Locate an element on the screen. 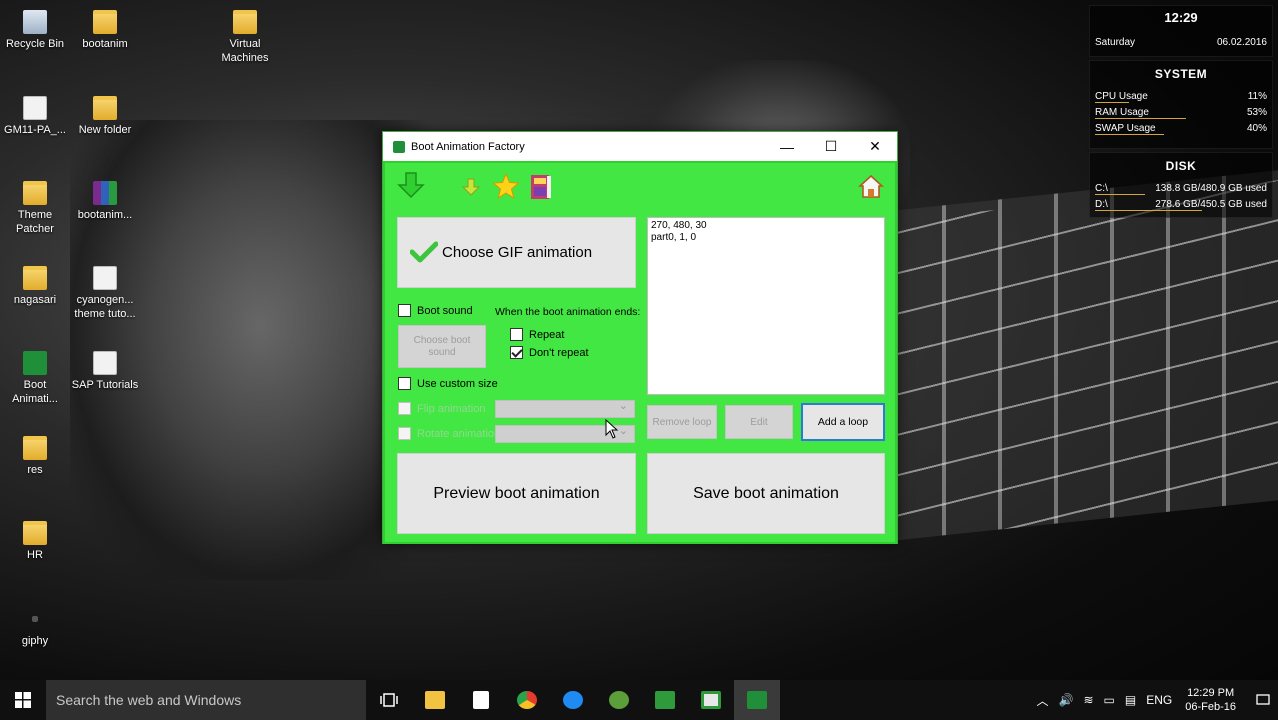 The image size is (1278, 720). network-icon: ≋ is located at coordinates (1088, 700).